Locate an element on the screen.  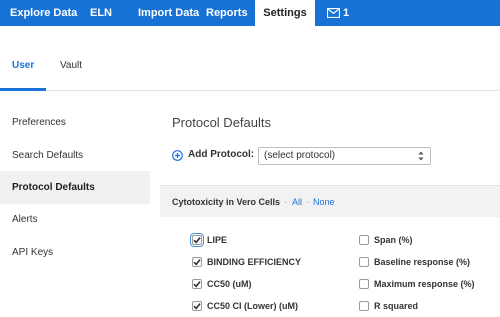
add-protocol-row: Add Protocol: (select protocol) is located at coordinates (332, 156).